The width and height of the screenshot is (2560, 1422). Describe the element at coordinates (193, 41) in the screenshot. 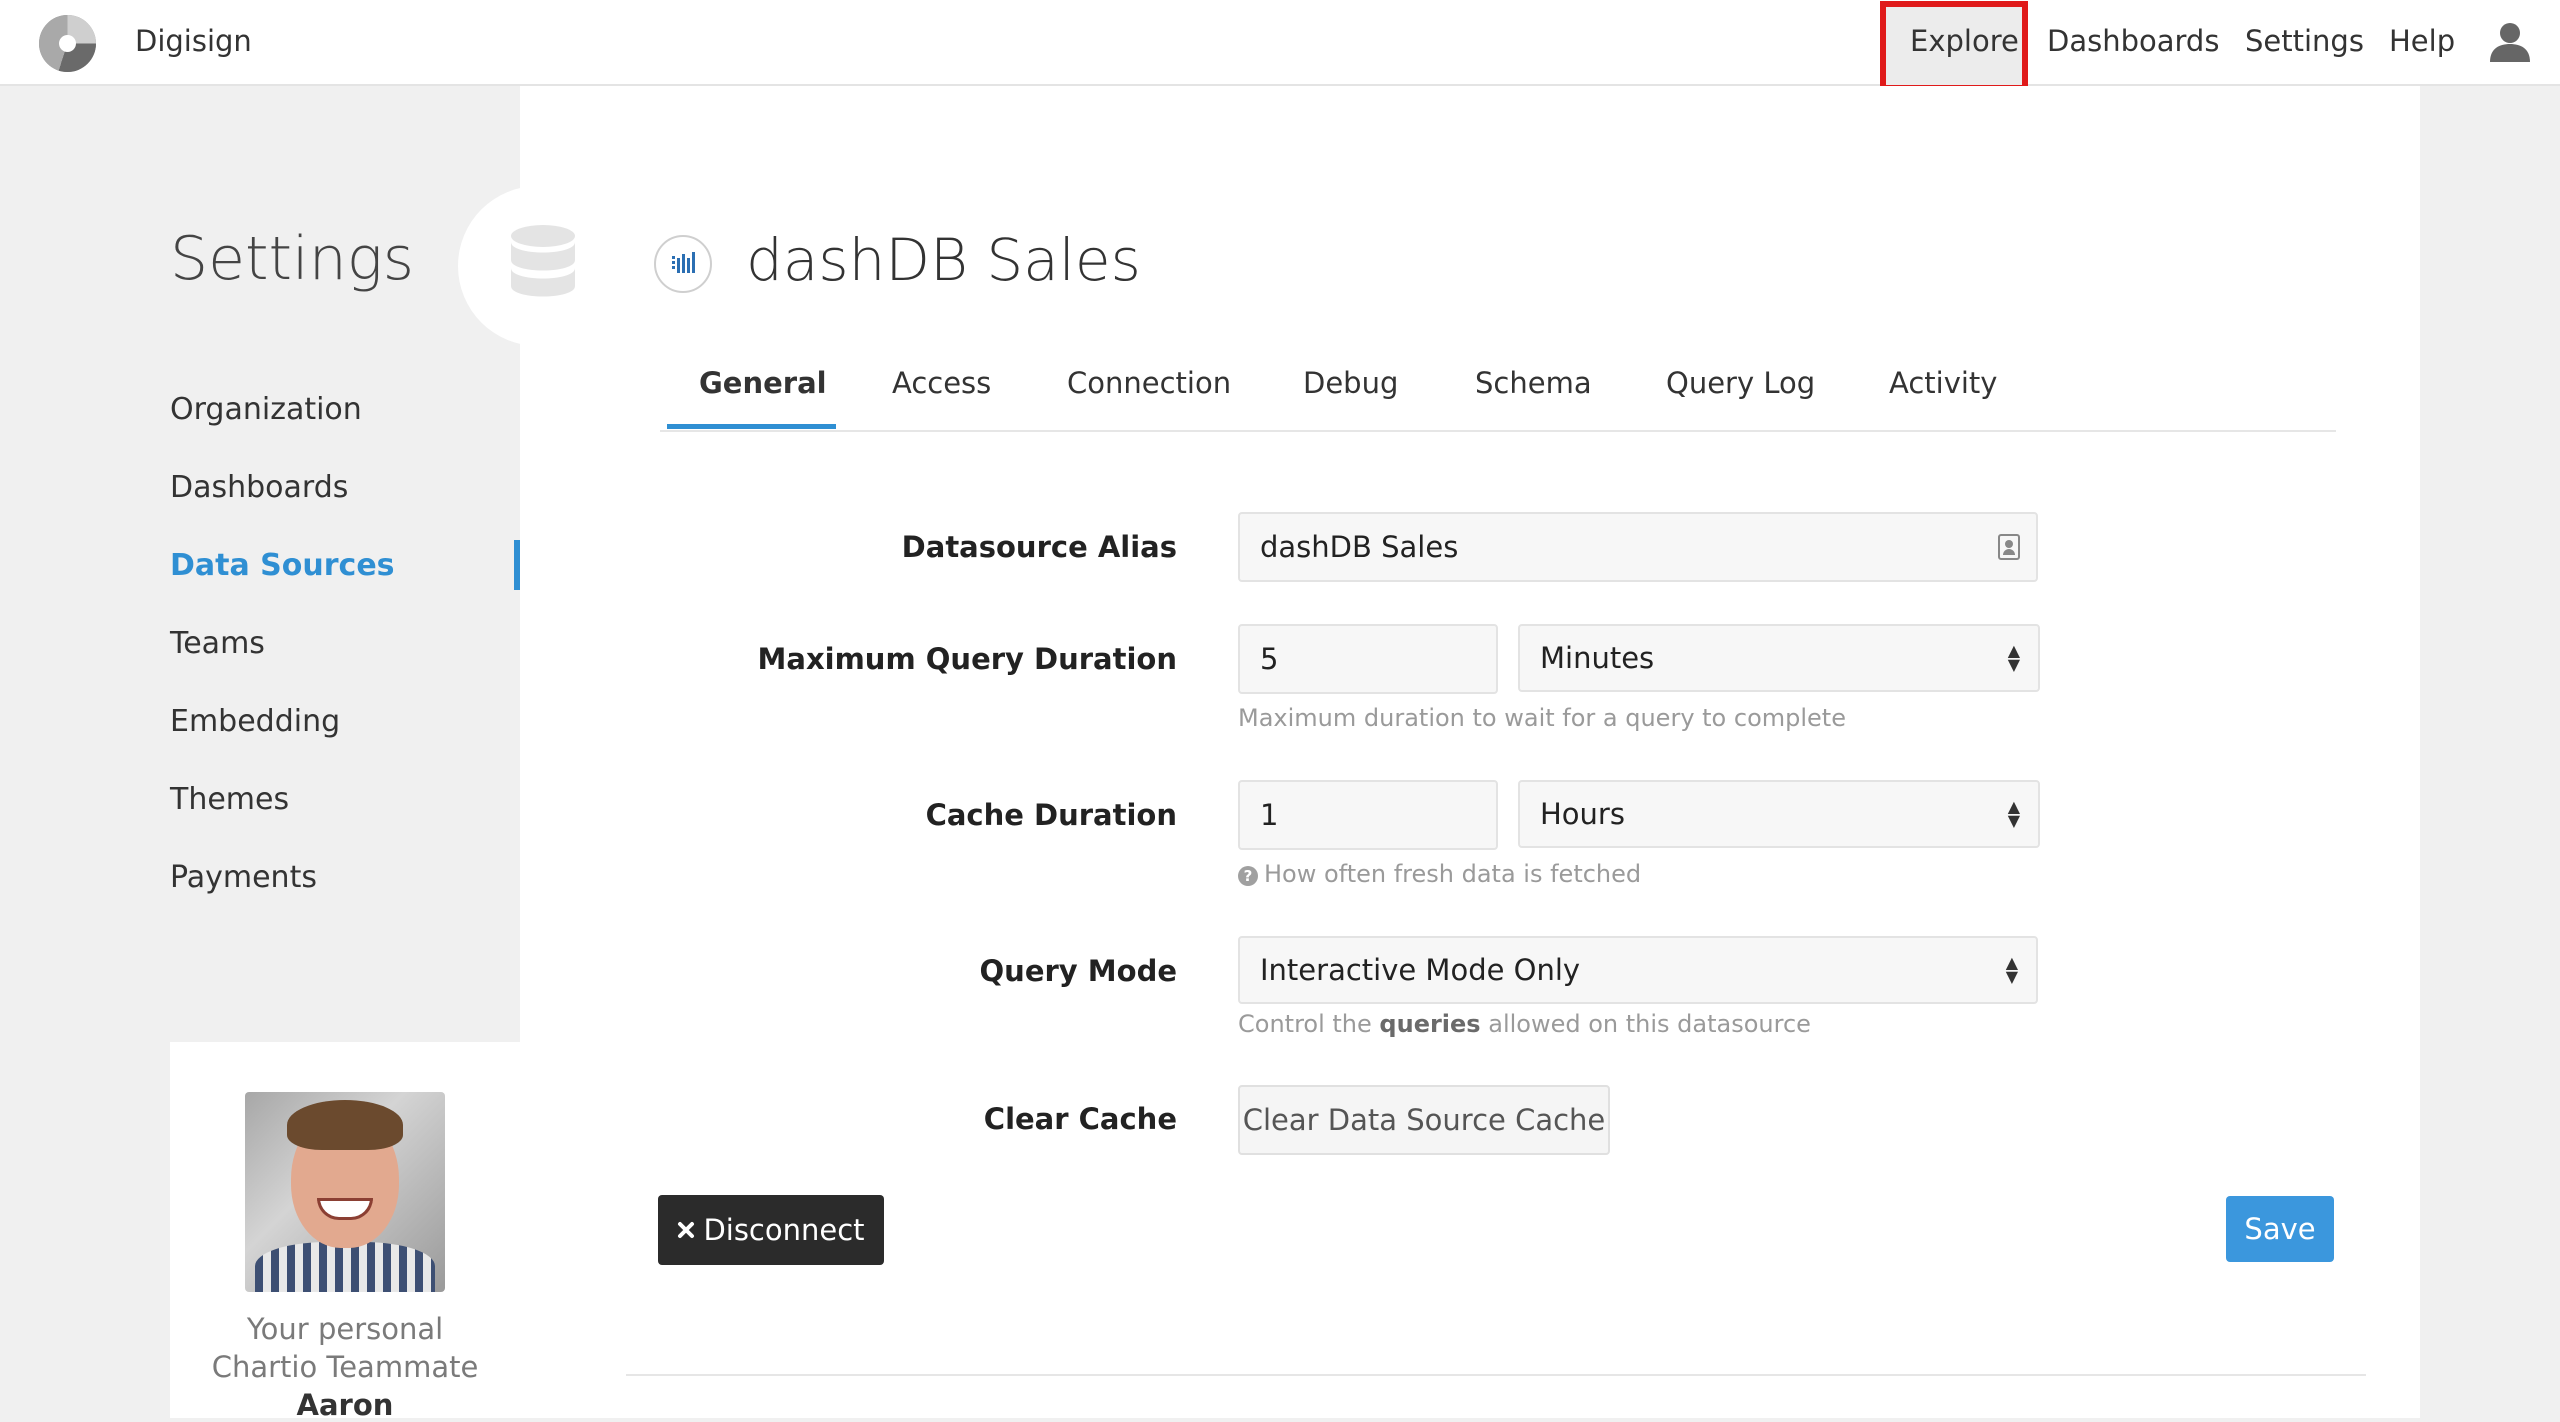

I see `app-name: Digisign` at that location.